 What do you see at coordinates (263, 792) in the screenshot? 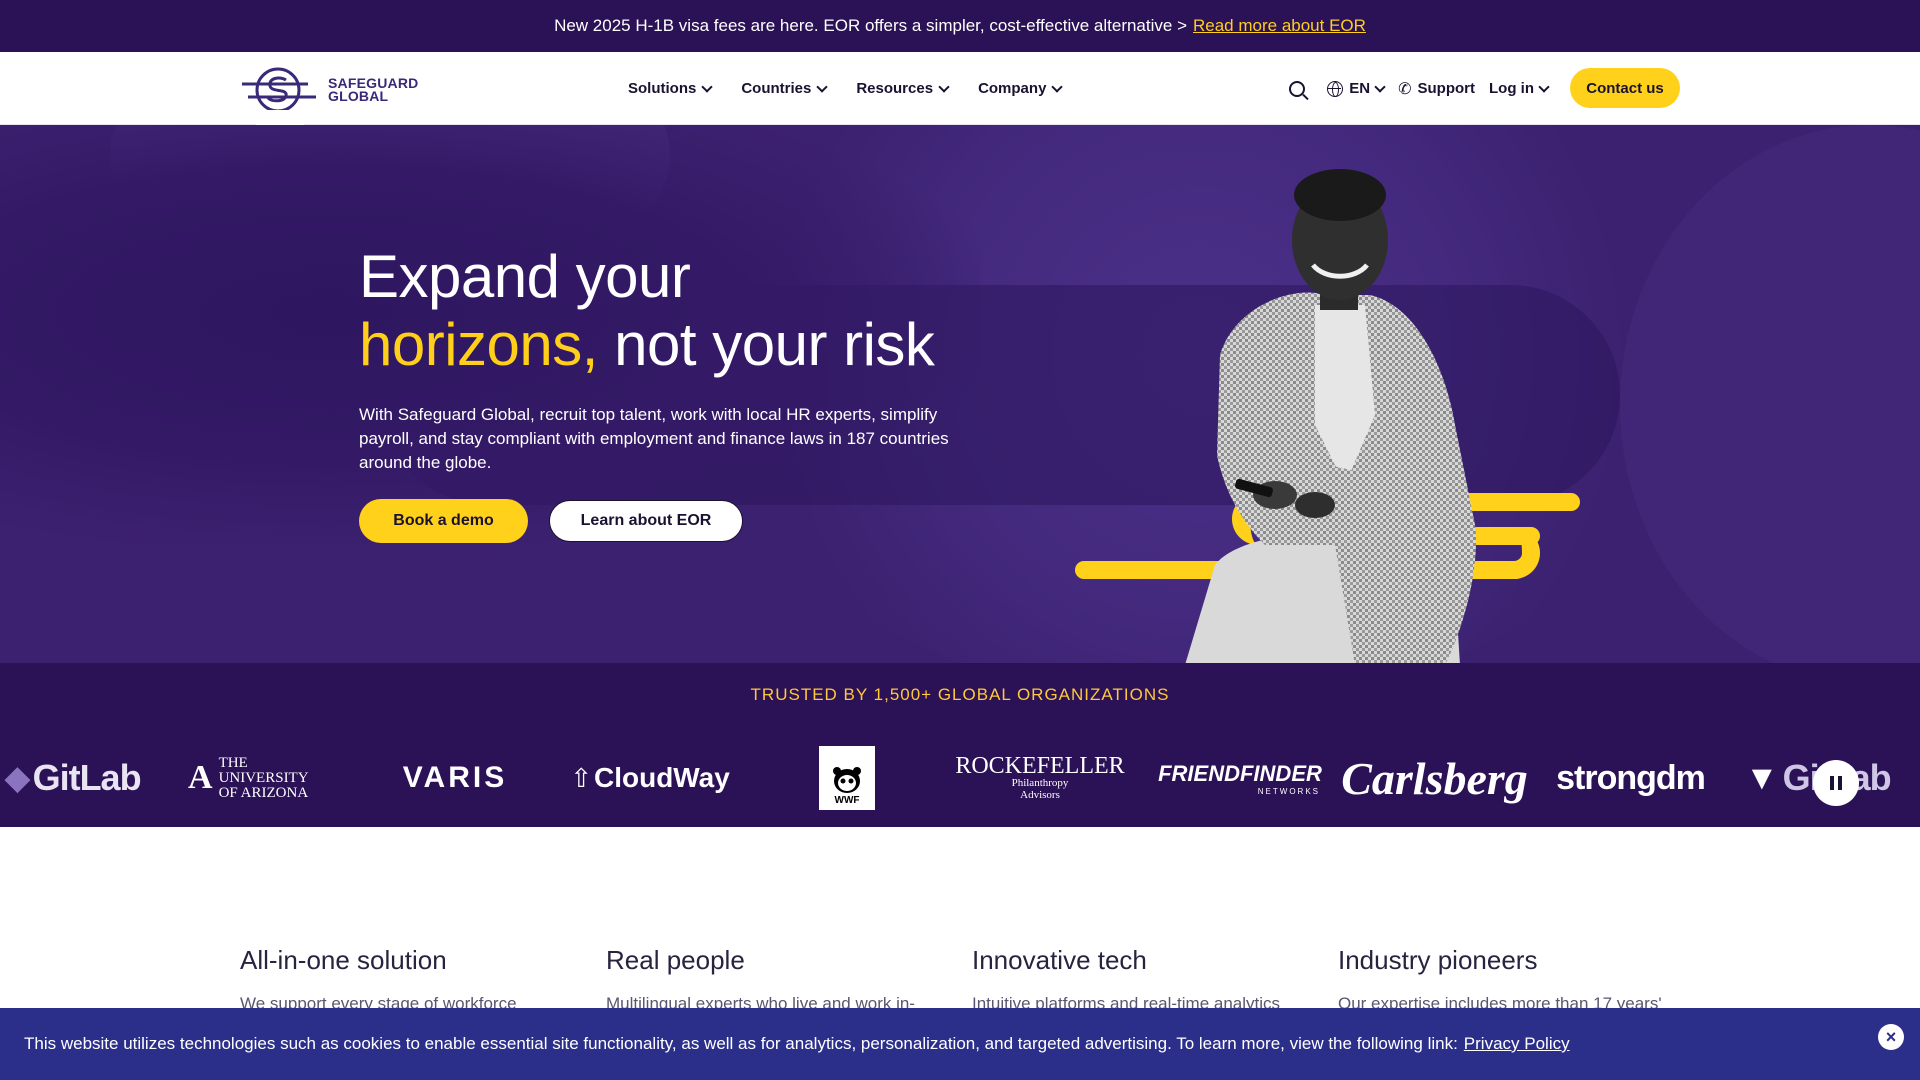
I see `logo-uofa-line2: of Arizona` at bounding box center [263, 792].